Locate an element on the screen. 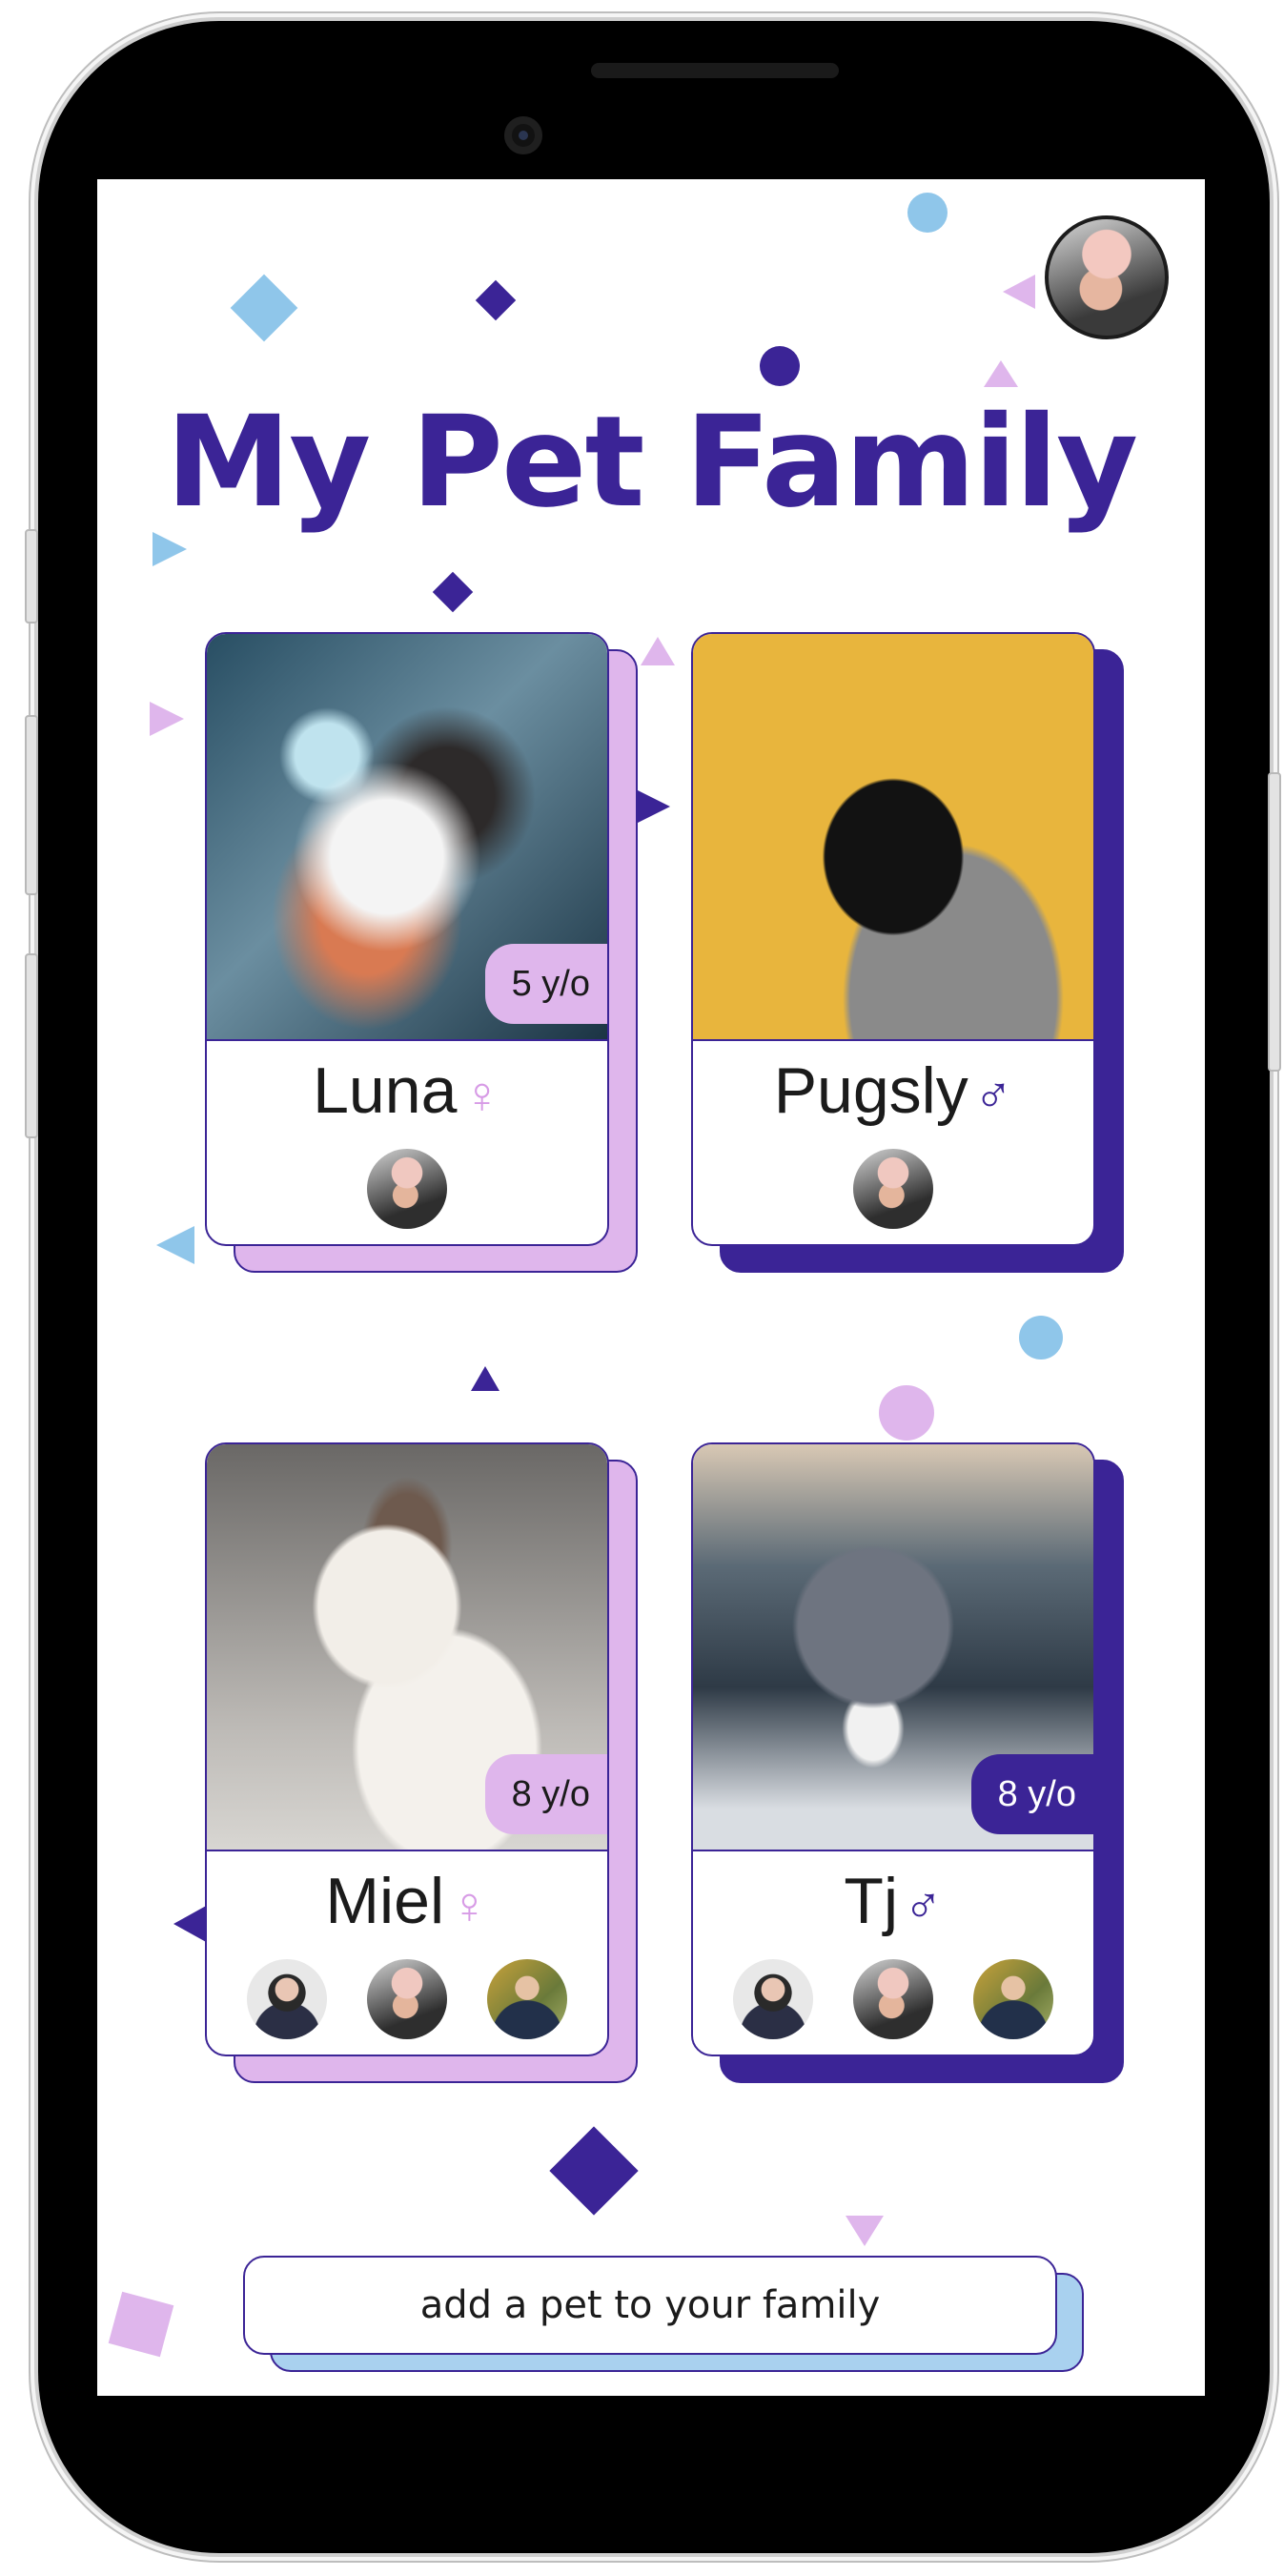 This screenshot has width=1284, height=2576. pet-photo is located at coordinates (893, 838).